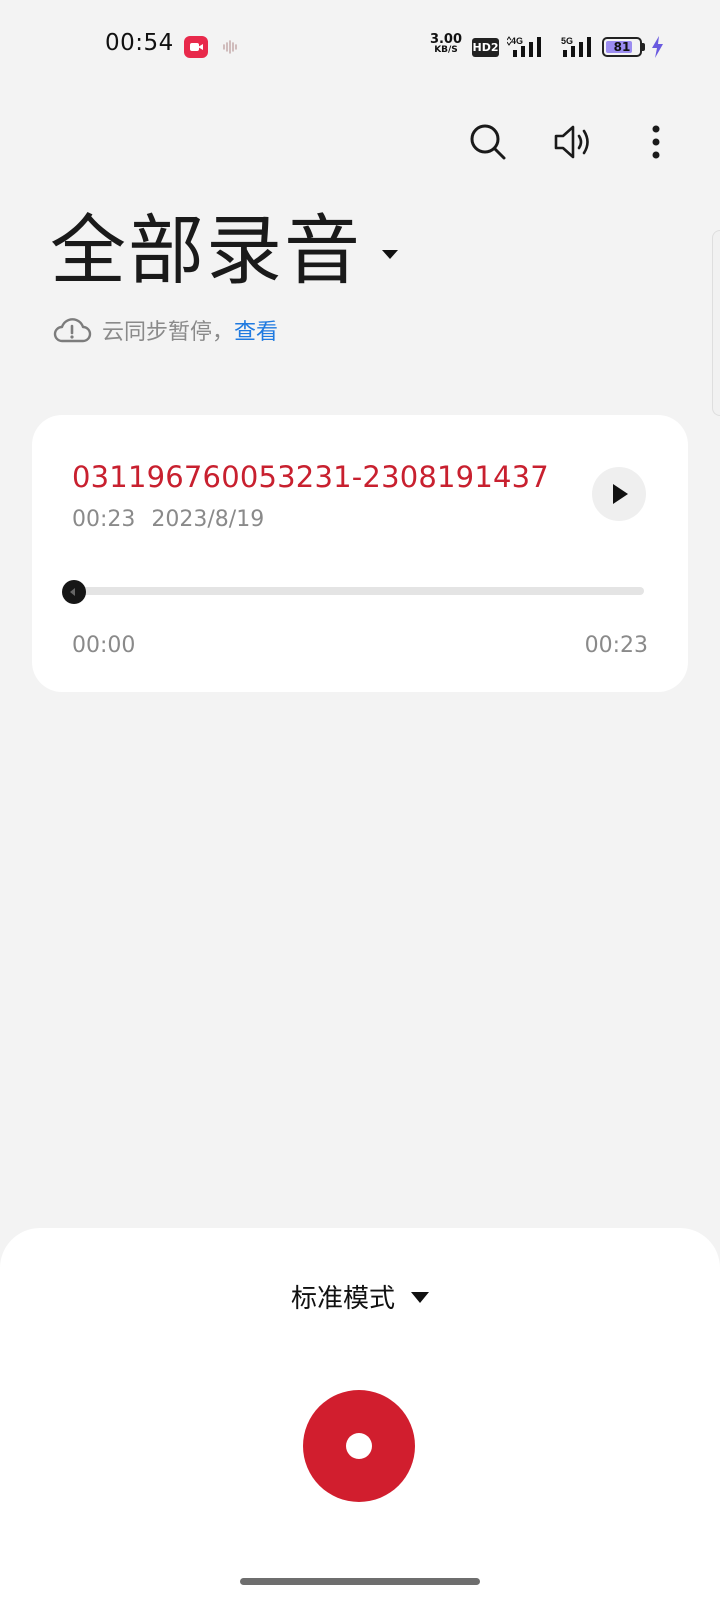  I want to click on record-dot-icon, so click(359, 1446).